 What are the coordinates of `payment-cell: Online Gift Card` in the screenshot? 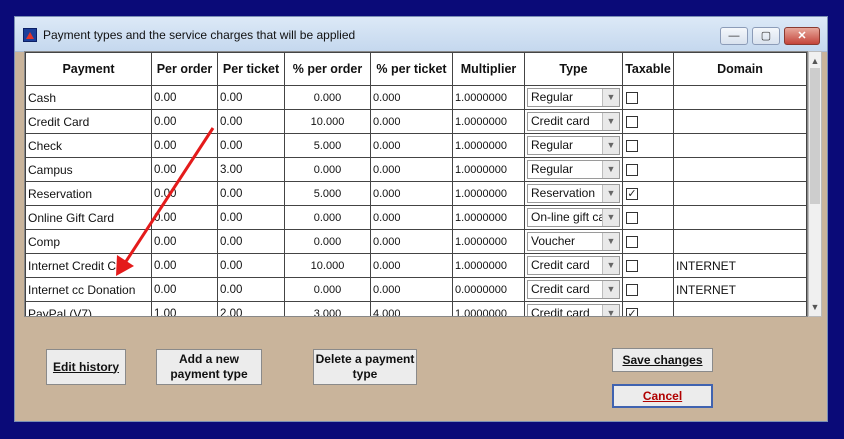 It's located at (88, 217).